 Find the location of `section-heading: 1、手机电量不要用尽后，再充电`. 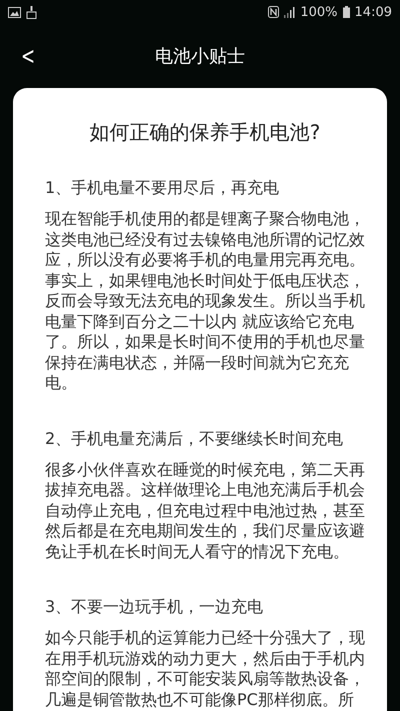

section-heading: 1、手机电量不要用尽后，再充电 is located at coordinates (162, 187).